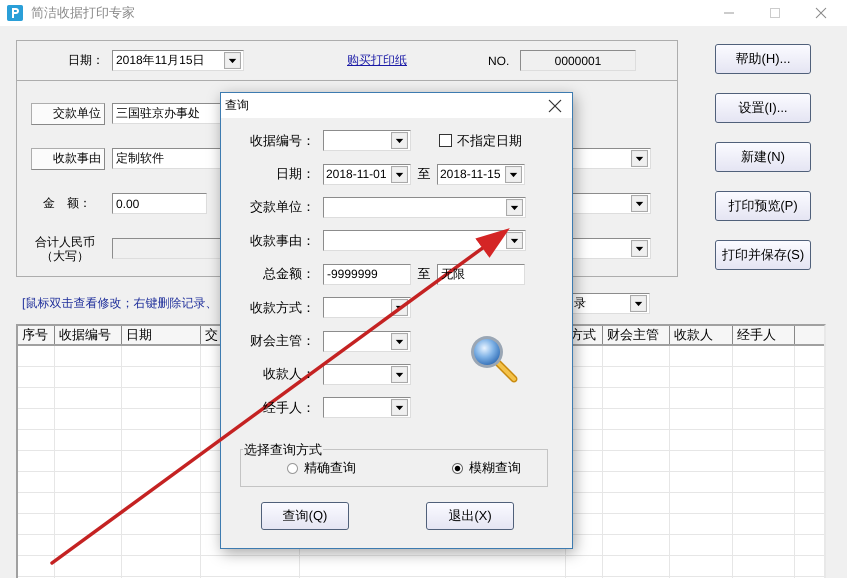  What do you see at coordinates (178, 60) in the screenshot?
I see `date-dropdown: 2018年11月15日` at bounding box center [178, 60].